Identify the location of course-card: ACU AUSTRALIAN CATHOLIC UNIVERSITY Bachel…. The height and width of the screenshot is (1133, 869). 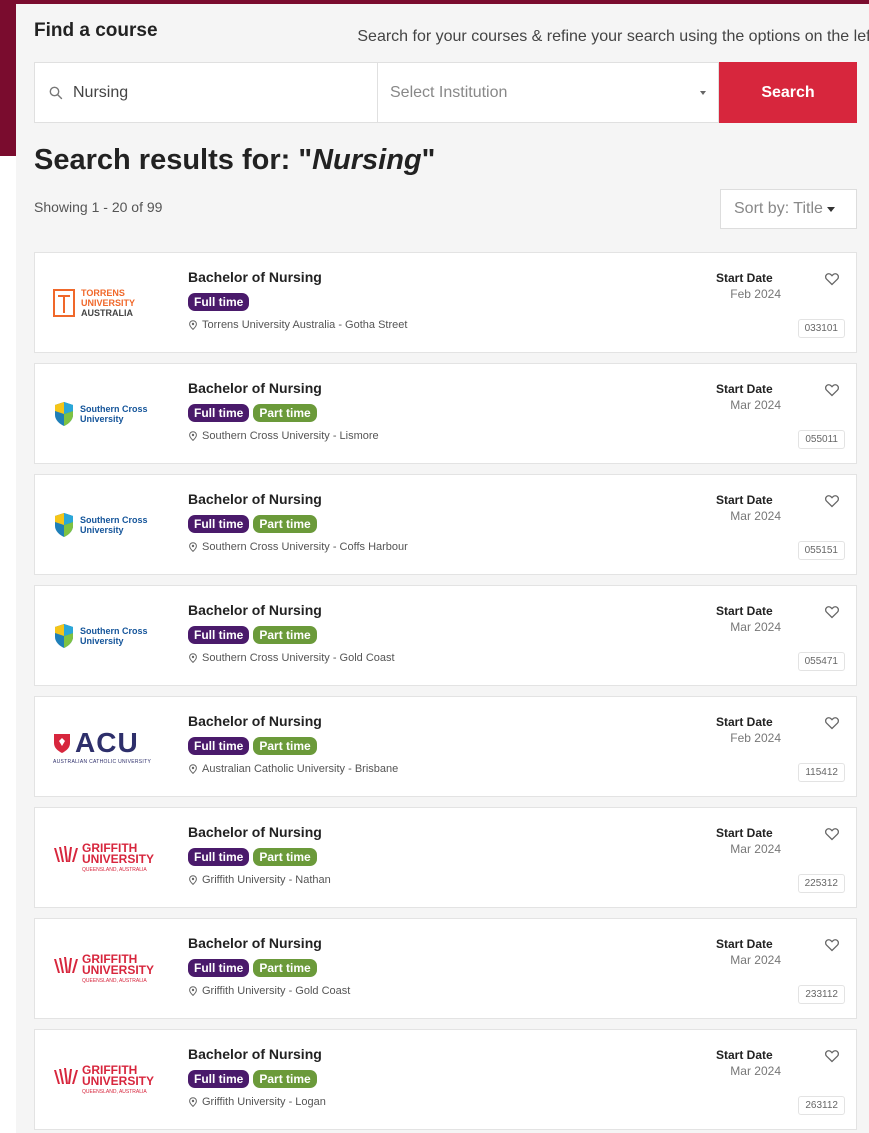
(445, 746).